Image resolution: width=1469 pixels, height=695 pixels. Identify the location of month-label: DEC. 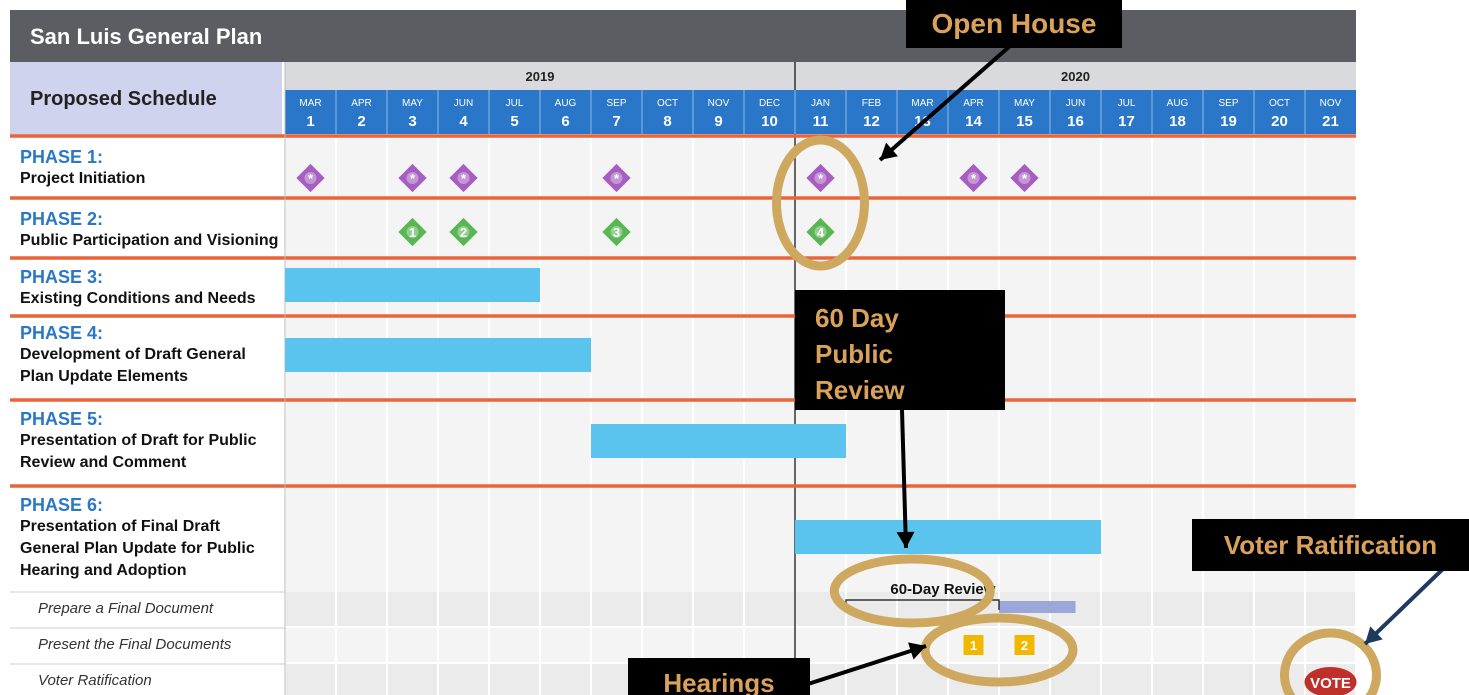
(769, 103).